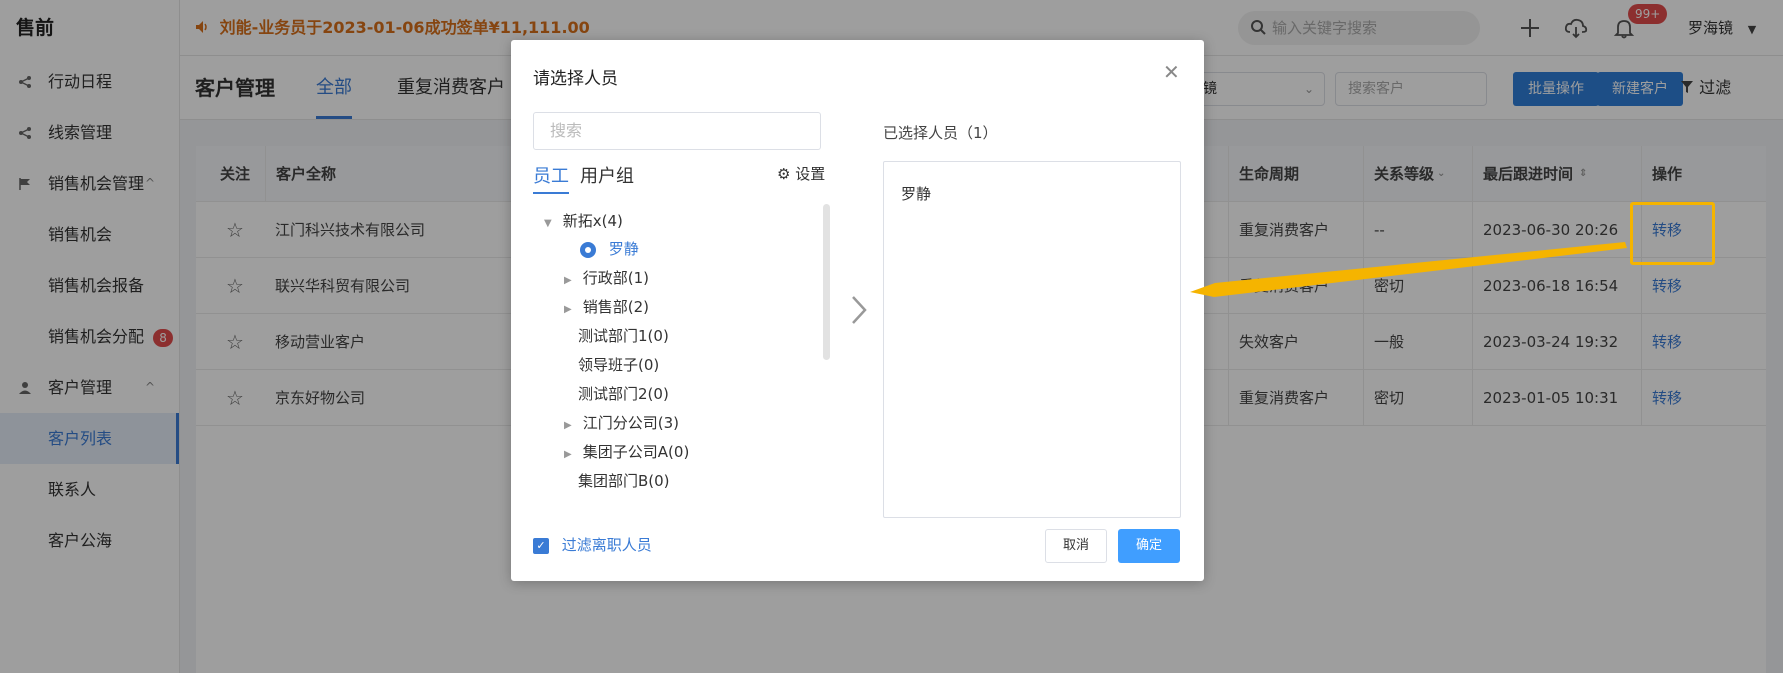  What do you see at coordinates (592, 221) in the screenshot?
I see `tree-node-label: 新拓x(4)` at bounding box center [592, 221].